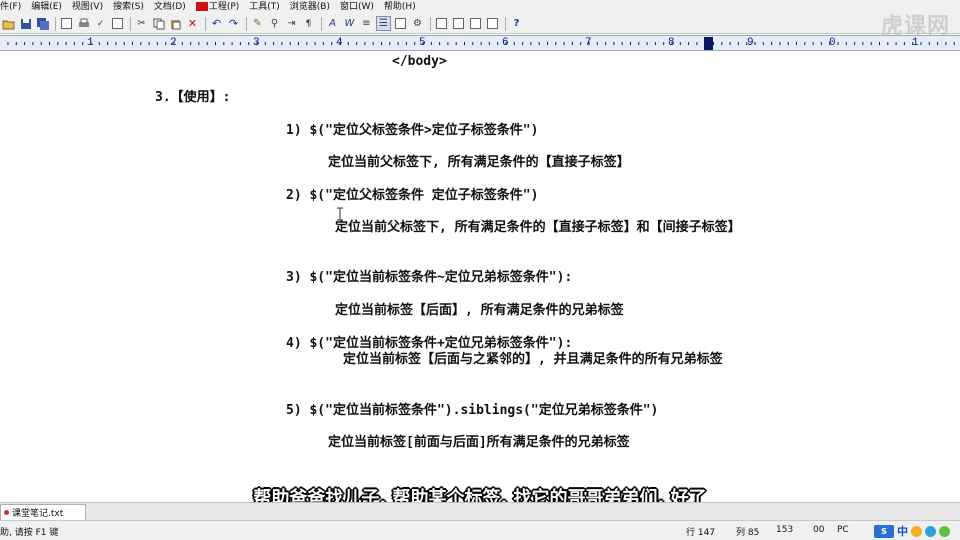 The width and height of the screenshot is (960, 540). I want to click on text-cursor-icon, so click(340, 214).